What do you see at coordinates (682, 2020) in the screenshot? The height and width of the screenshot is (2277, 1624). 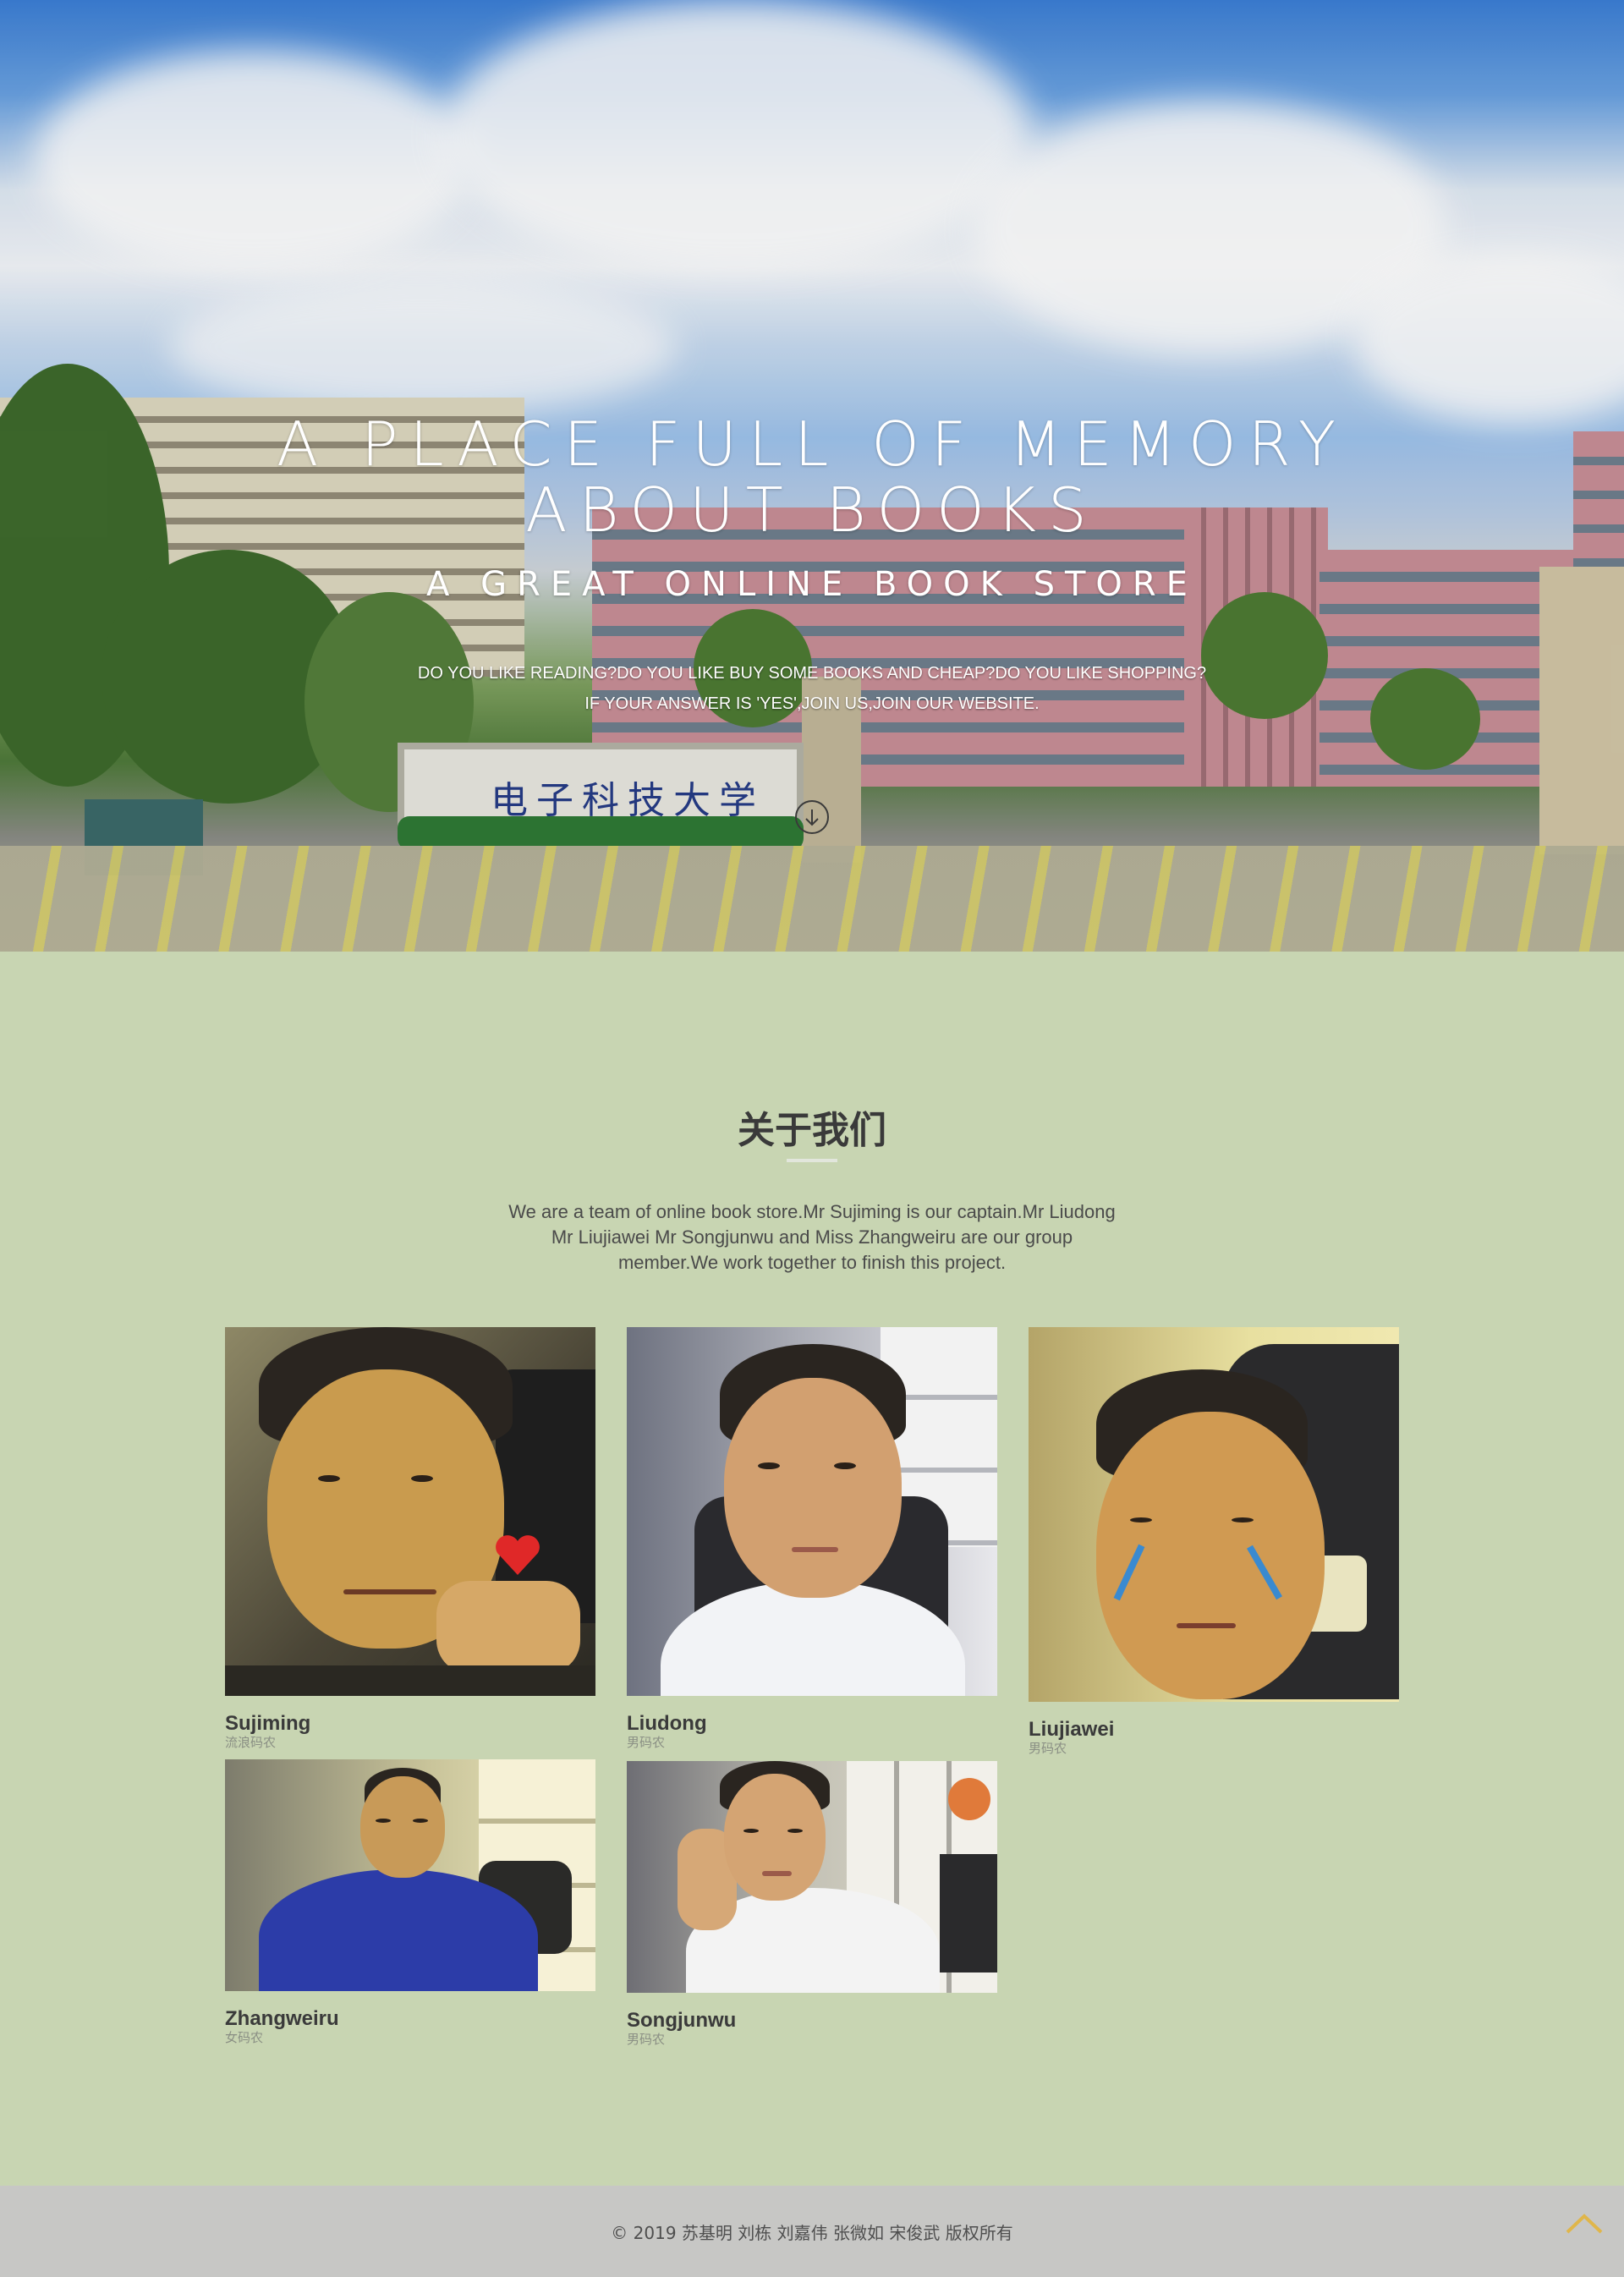 I see `member-name: Songjunwu` at bounding box center [682, 2020].